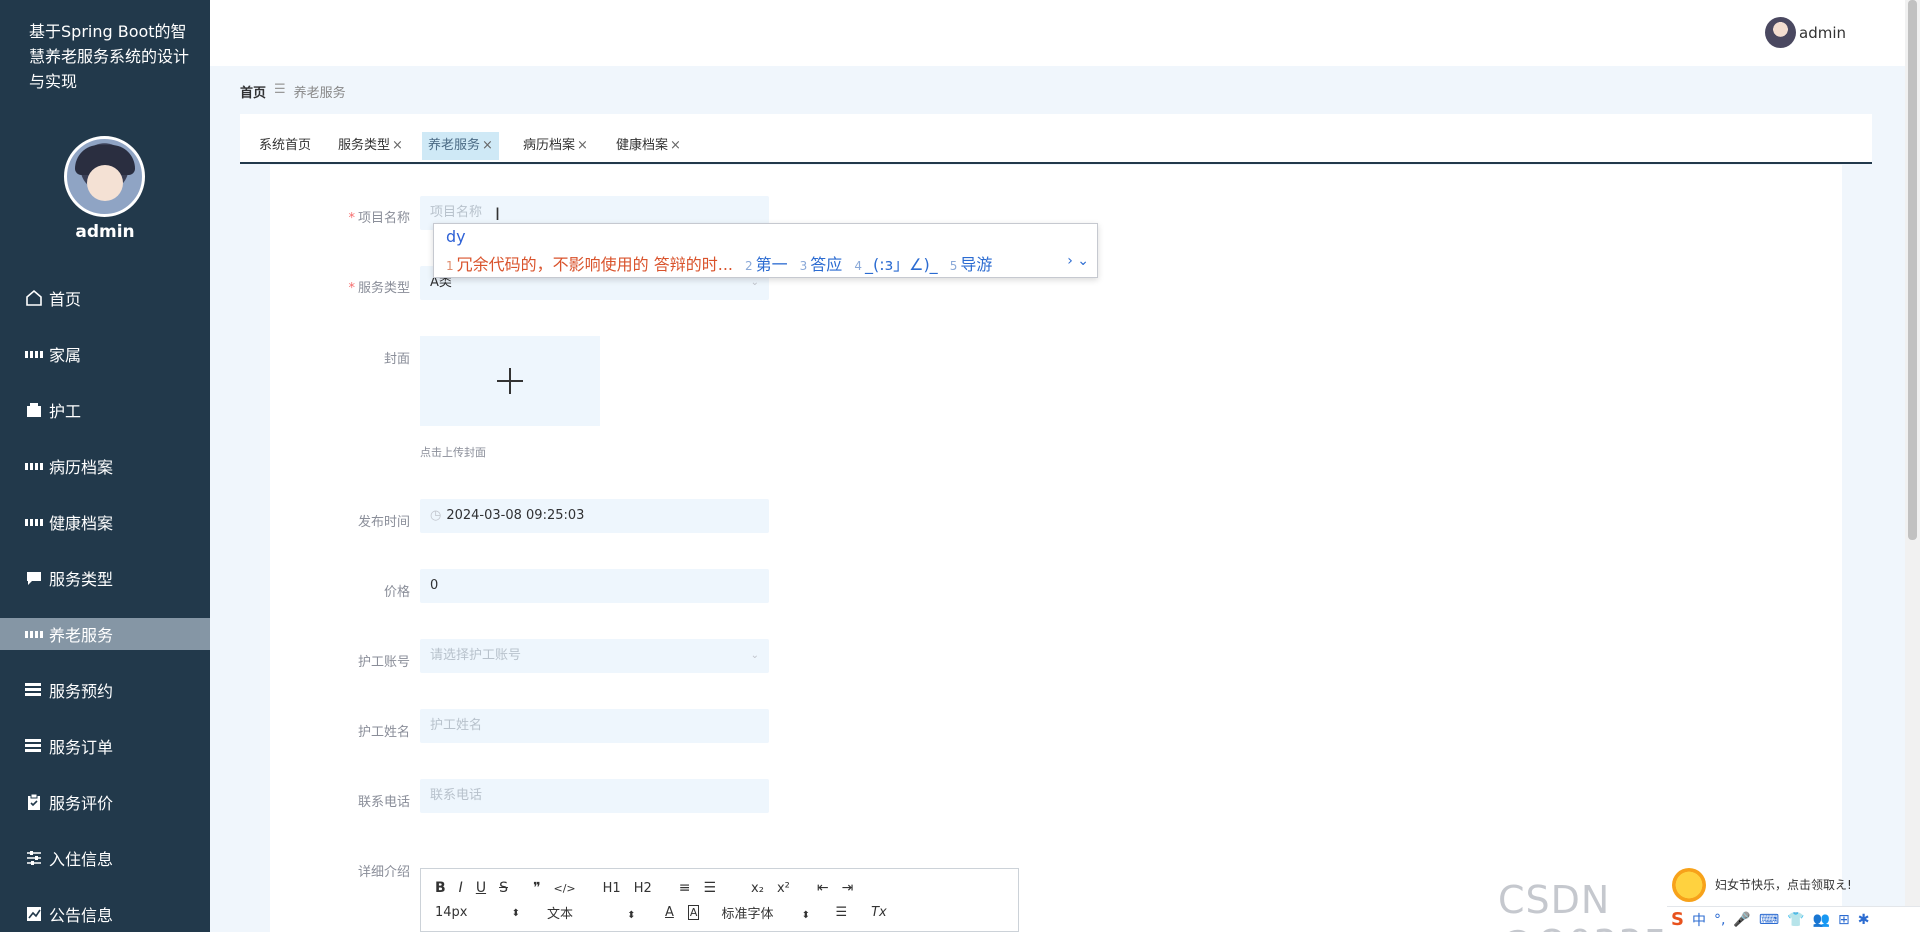  I want to click on sidebar-username: admin, so click(105, 232).